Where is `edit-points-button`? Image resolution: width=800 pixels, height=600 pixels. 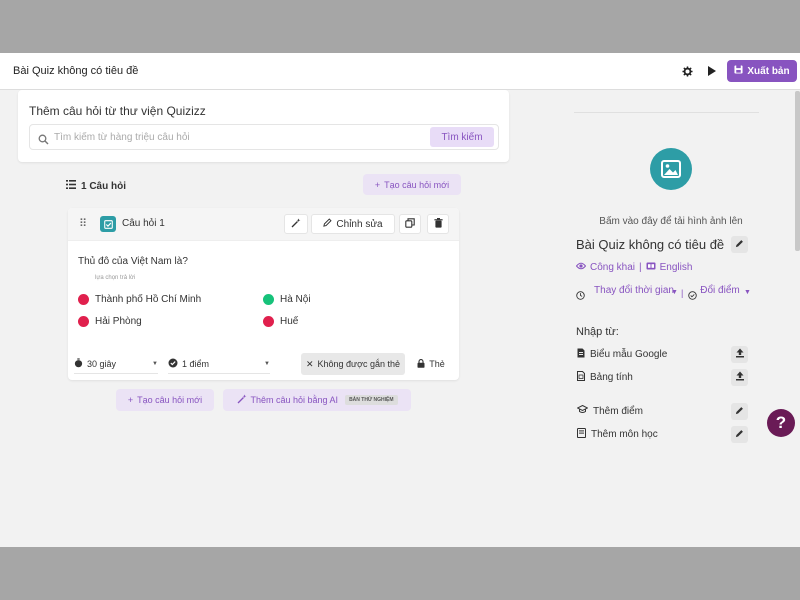 edit-points-button is located at coordinates (739, 411).